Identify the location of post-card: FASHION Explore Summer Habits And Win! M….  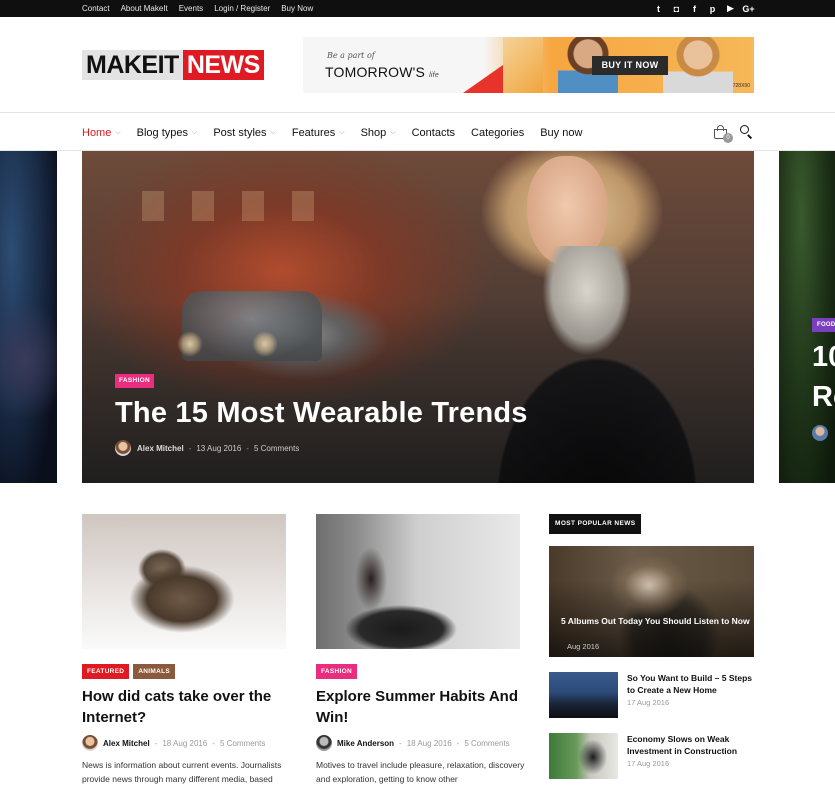
(420, 649).